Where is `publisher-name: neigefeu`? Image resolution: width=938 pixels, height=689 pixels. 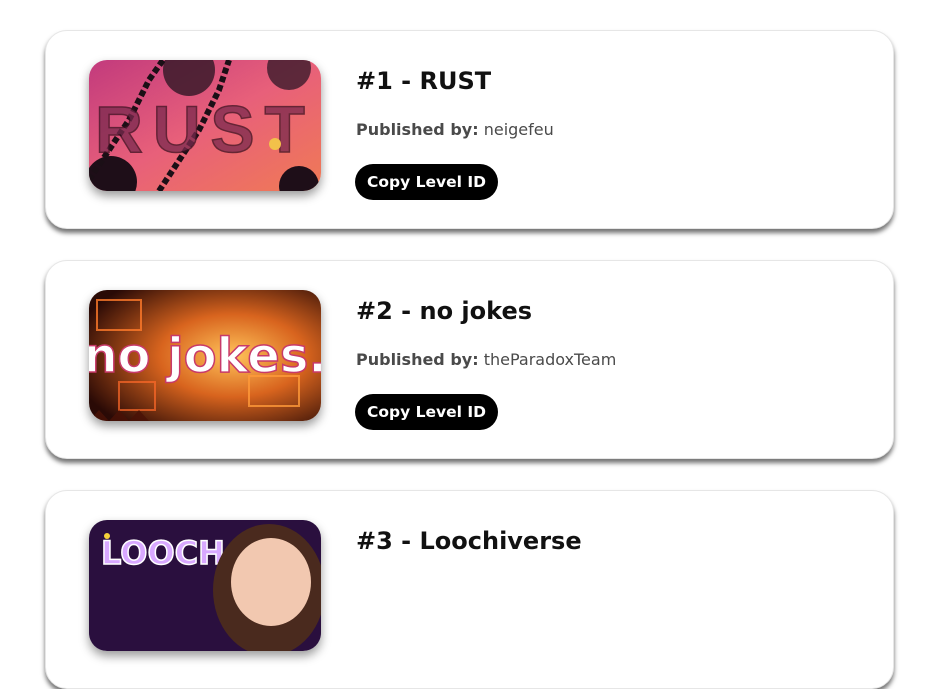 publisher-name: neigefeu is located at coordinates (518, 129).